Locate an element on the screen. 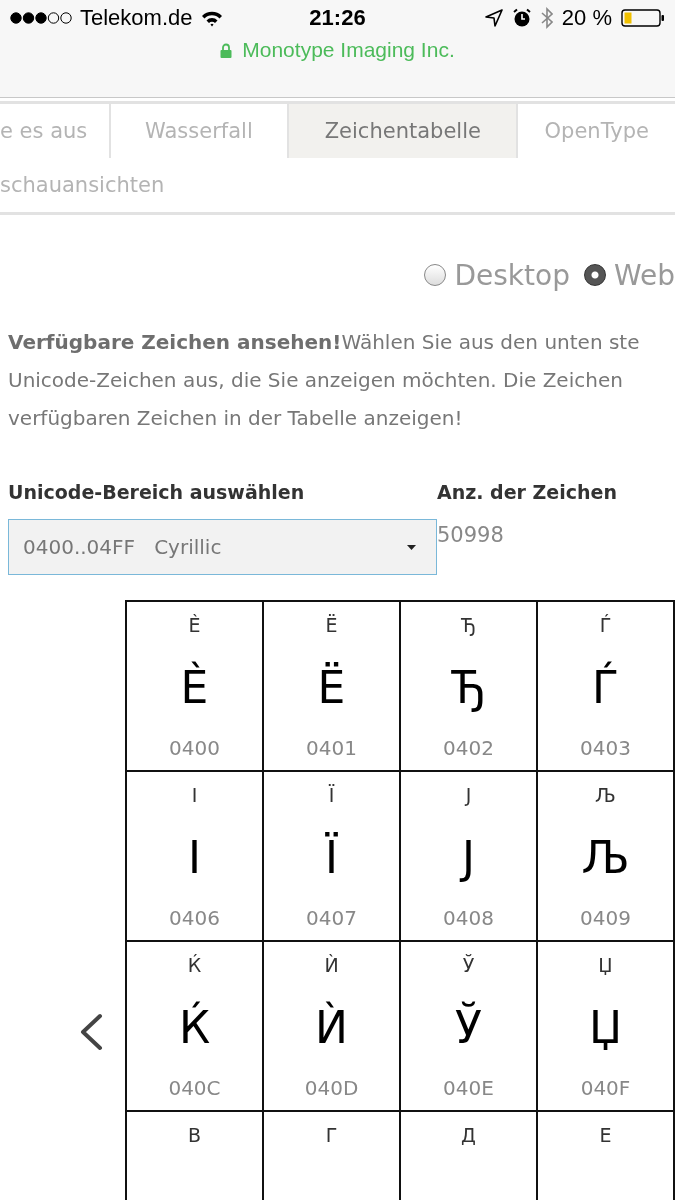 The image size is (675, 1200). character-cell: Љ Љ 0409 is located at coordinates (606, 857).